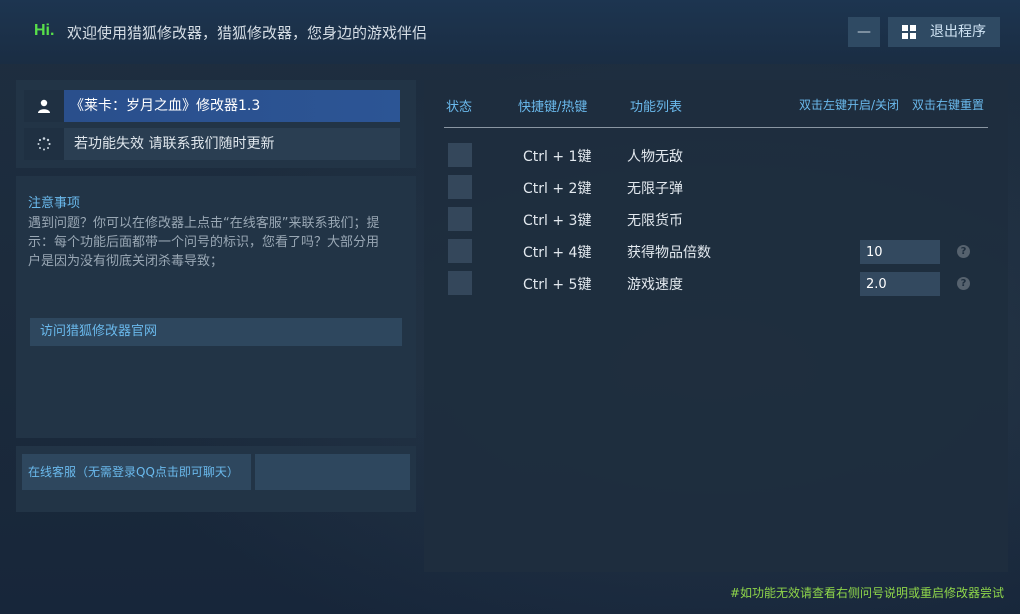 The height and width of the screenshot is (614, 1020). I want to click on online-support-button: 在线客服（无需登录QQ点击即可聊天）, so click(136, 472).